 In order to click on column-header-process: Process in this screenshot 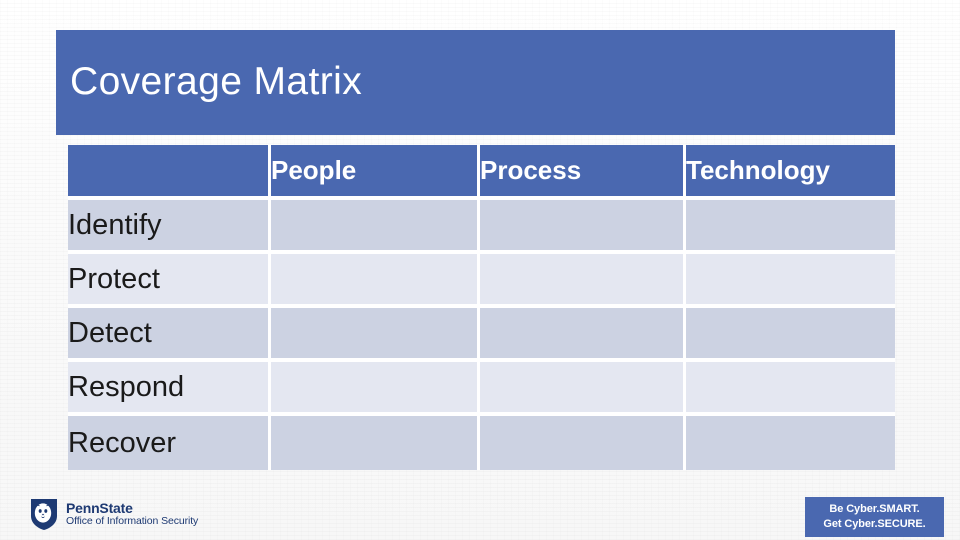, I will do `click(583, 172)`.